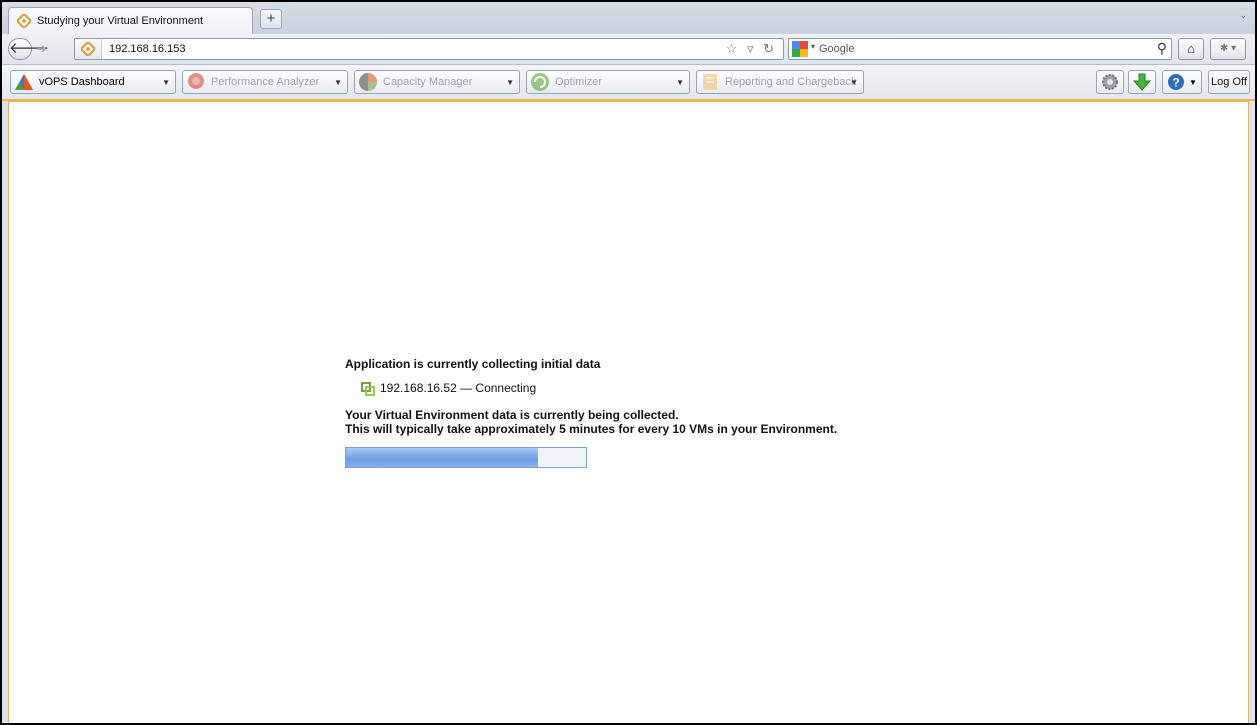 Image resolution: width=1257 pixels, height=725 pixels. I want to click on tab-list-chevron-icon: ⌄, so click(1243, 15).